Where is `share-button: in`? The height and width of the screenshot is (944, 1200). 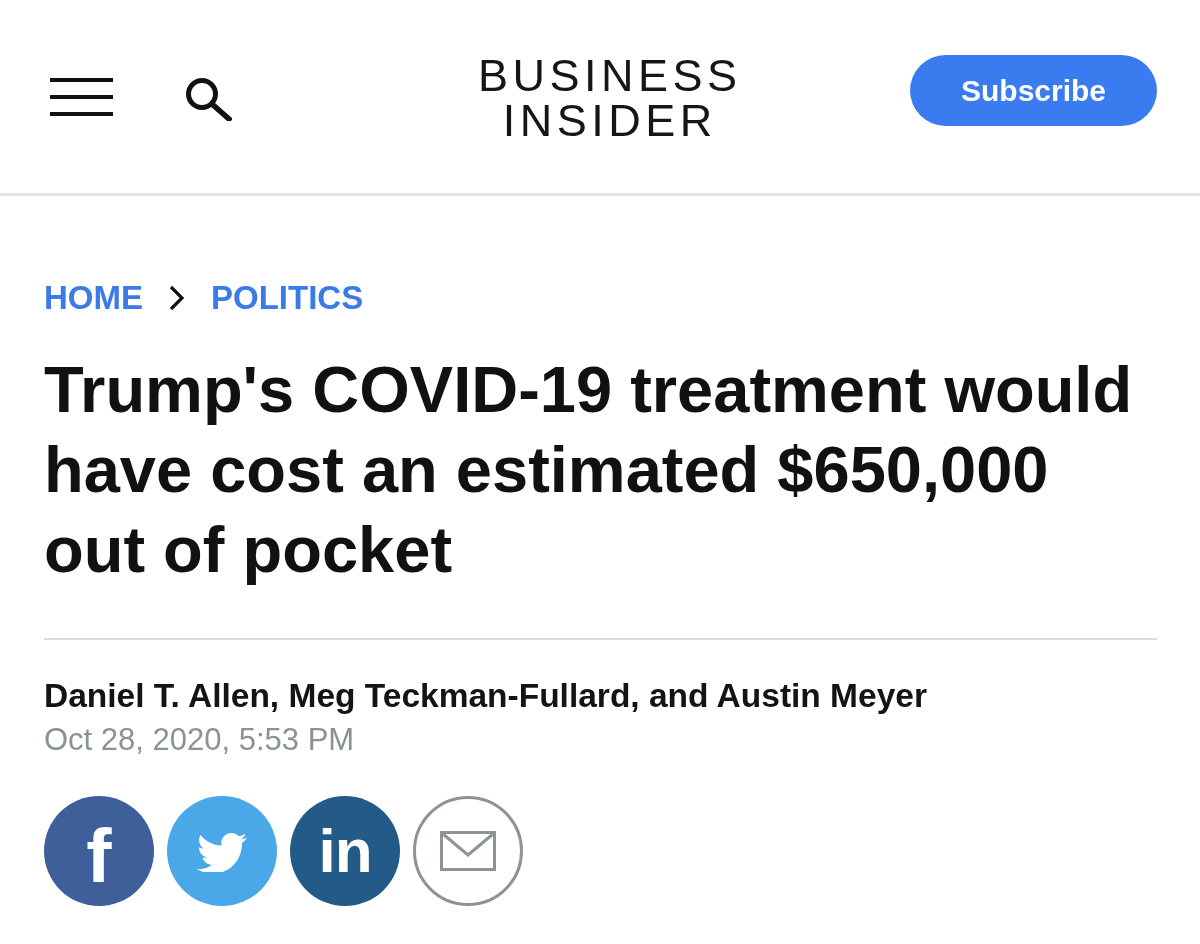 share-button: in is located at coordinates (345, 851).